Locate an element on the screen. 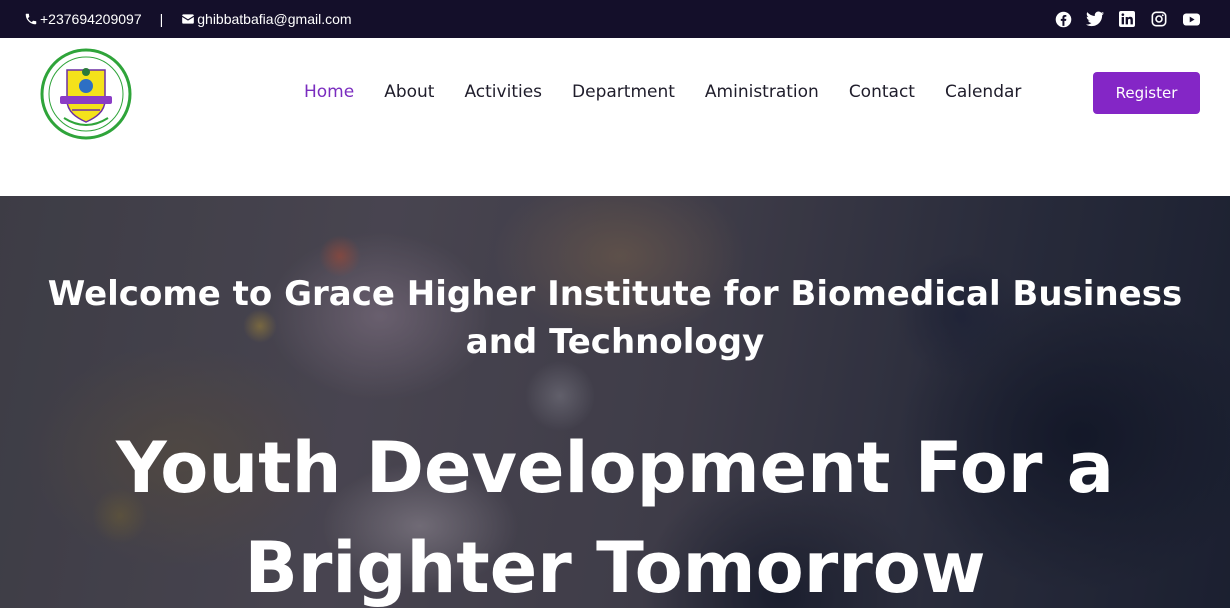 The image size is (1230, 608). instagram-icon is located at coordinates (1159, 19).